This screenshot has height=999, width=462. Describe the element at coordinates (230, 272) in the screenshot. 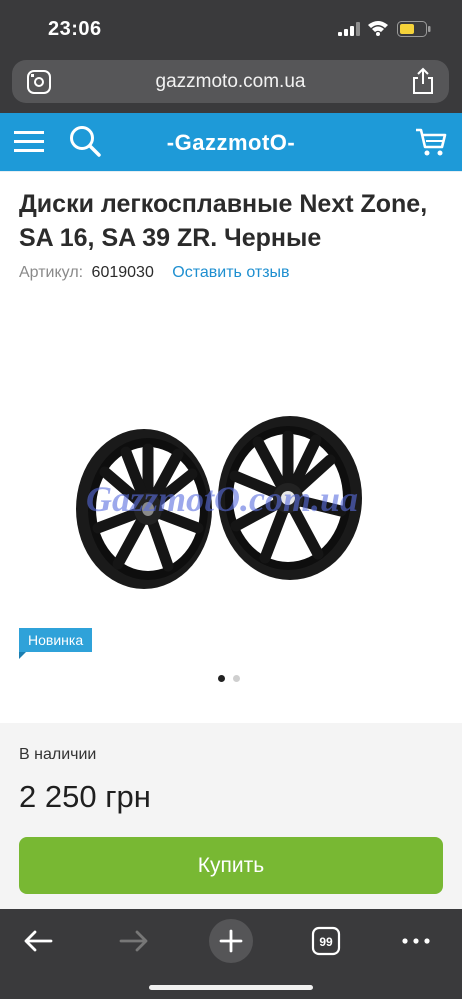

I see `leave-review-link: Оставить отзыв` at that location.